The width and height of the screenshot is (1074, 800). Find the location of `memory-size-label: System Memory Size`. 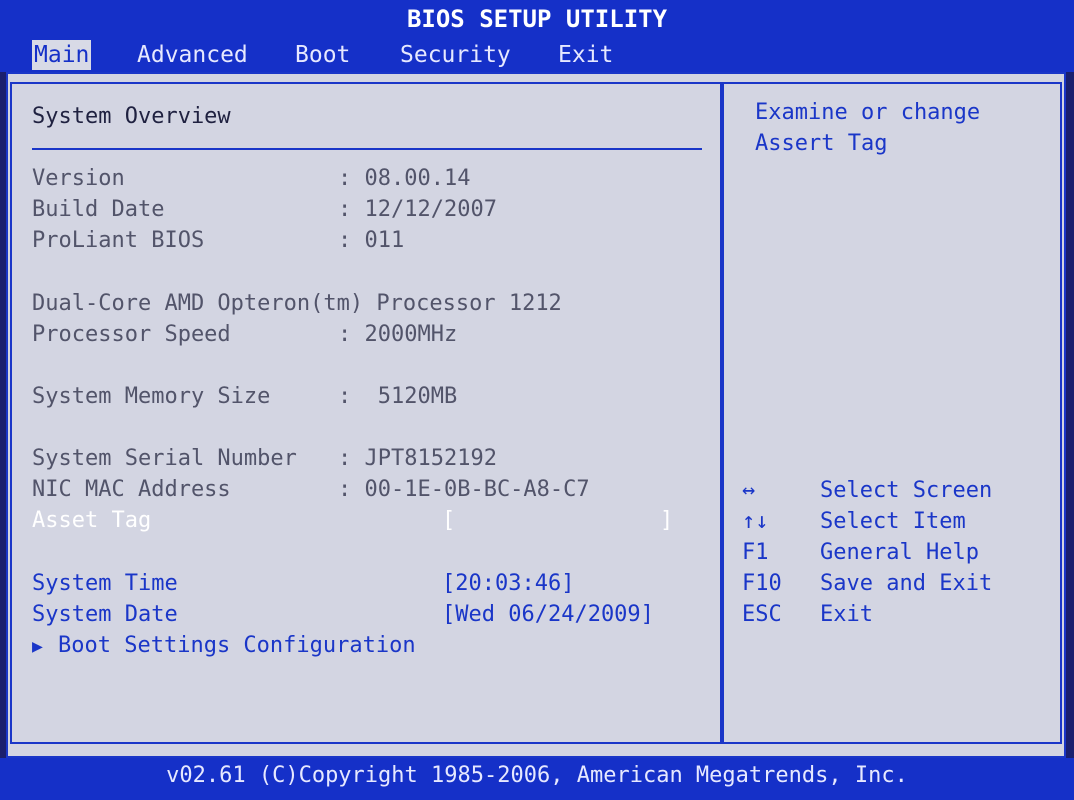

memory-size-label: System Memory Size is located at coordinates (151, 396).